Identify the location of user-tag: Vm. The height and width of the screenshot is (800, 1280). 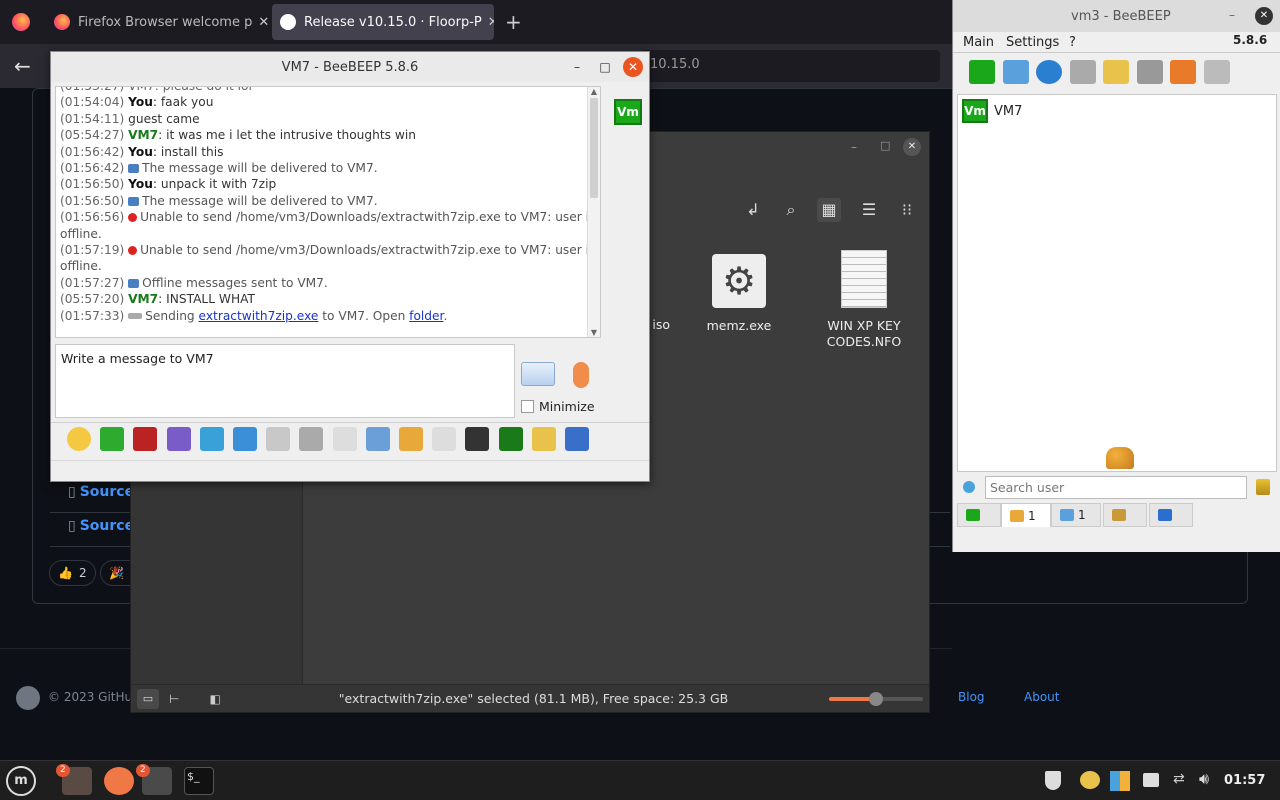
(628, 112).